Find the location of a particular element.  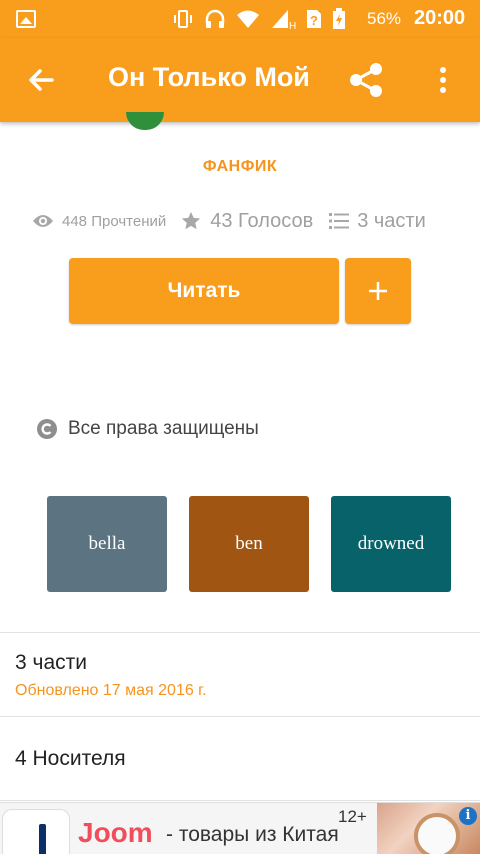

more-vert-icon is located at coordinates (443, 80).